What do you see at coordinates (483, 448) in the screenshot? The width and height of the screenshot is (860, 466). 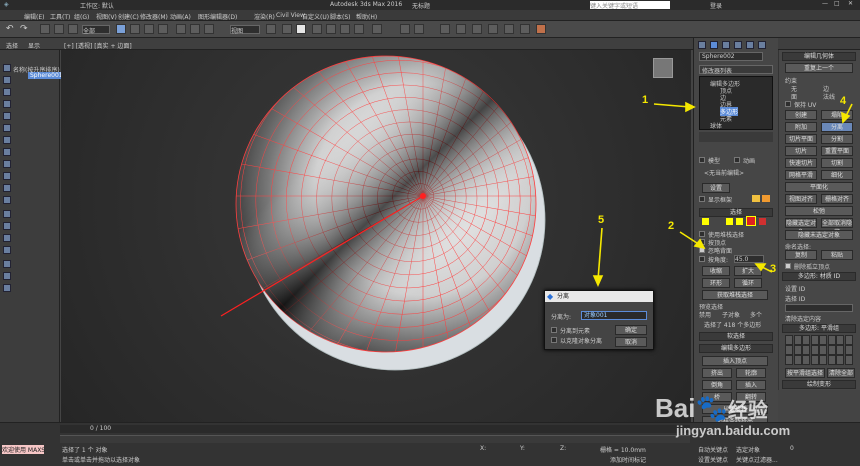 I see `x-label: X:` at bounding box center [483, 448].